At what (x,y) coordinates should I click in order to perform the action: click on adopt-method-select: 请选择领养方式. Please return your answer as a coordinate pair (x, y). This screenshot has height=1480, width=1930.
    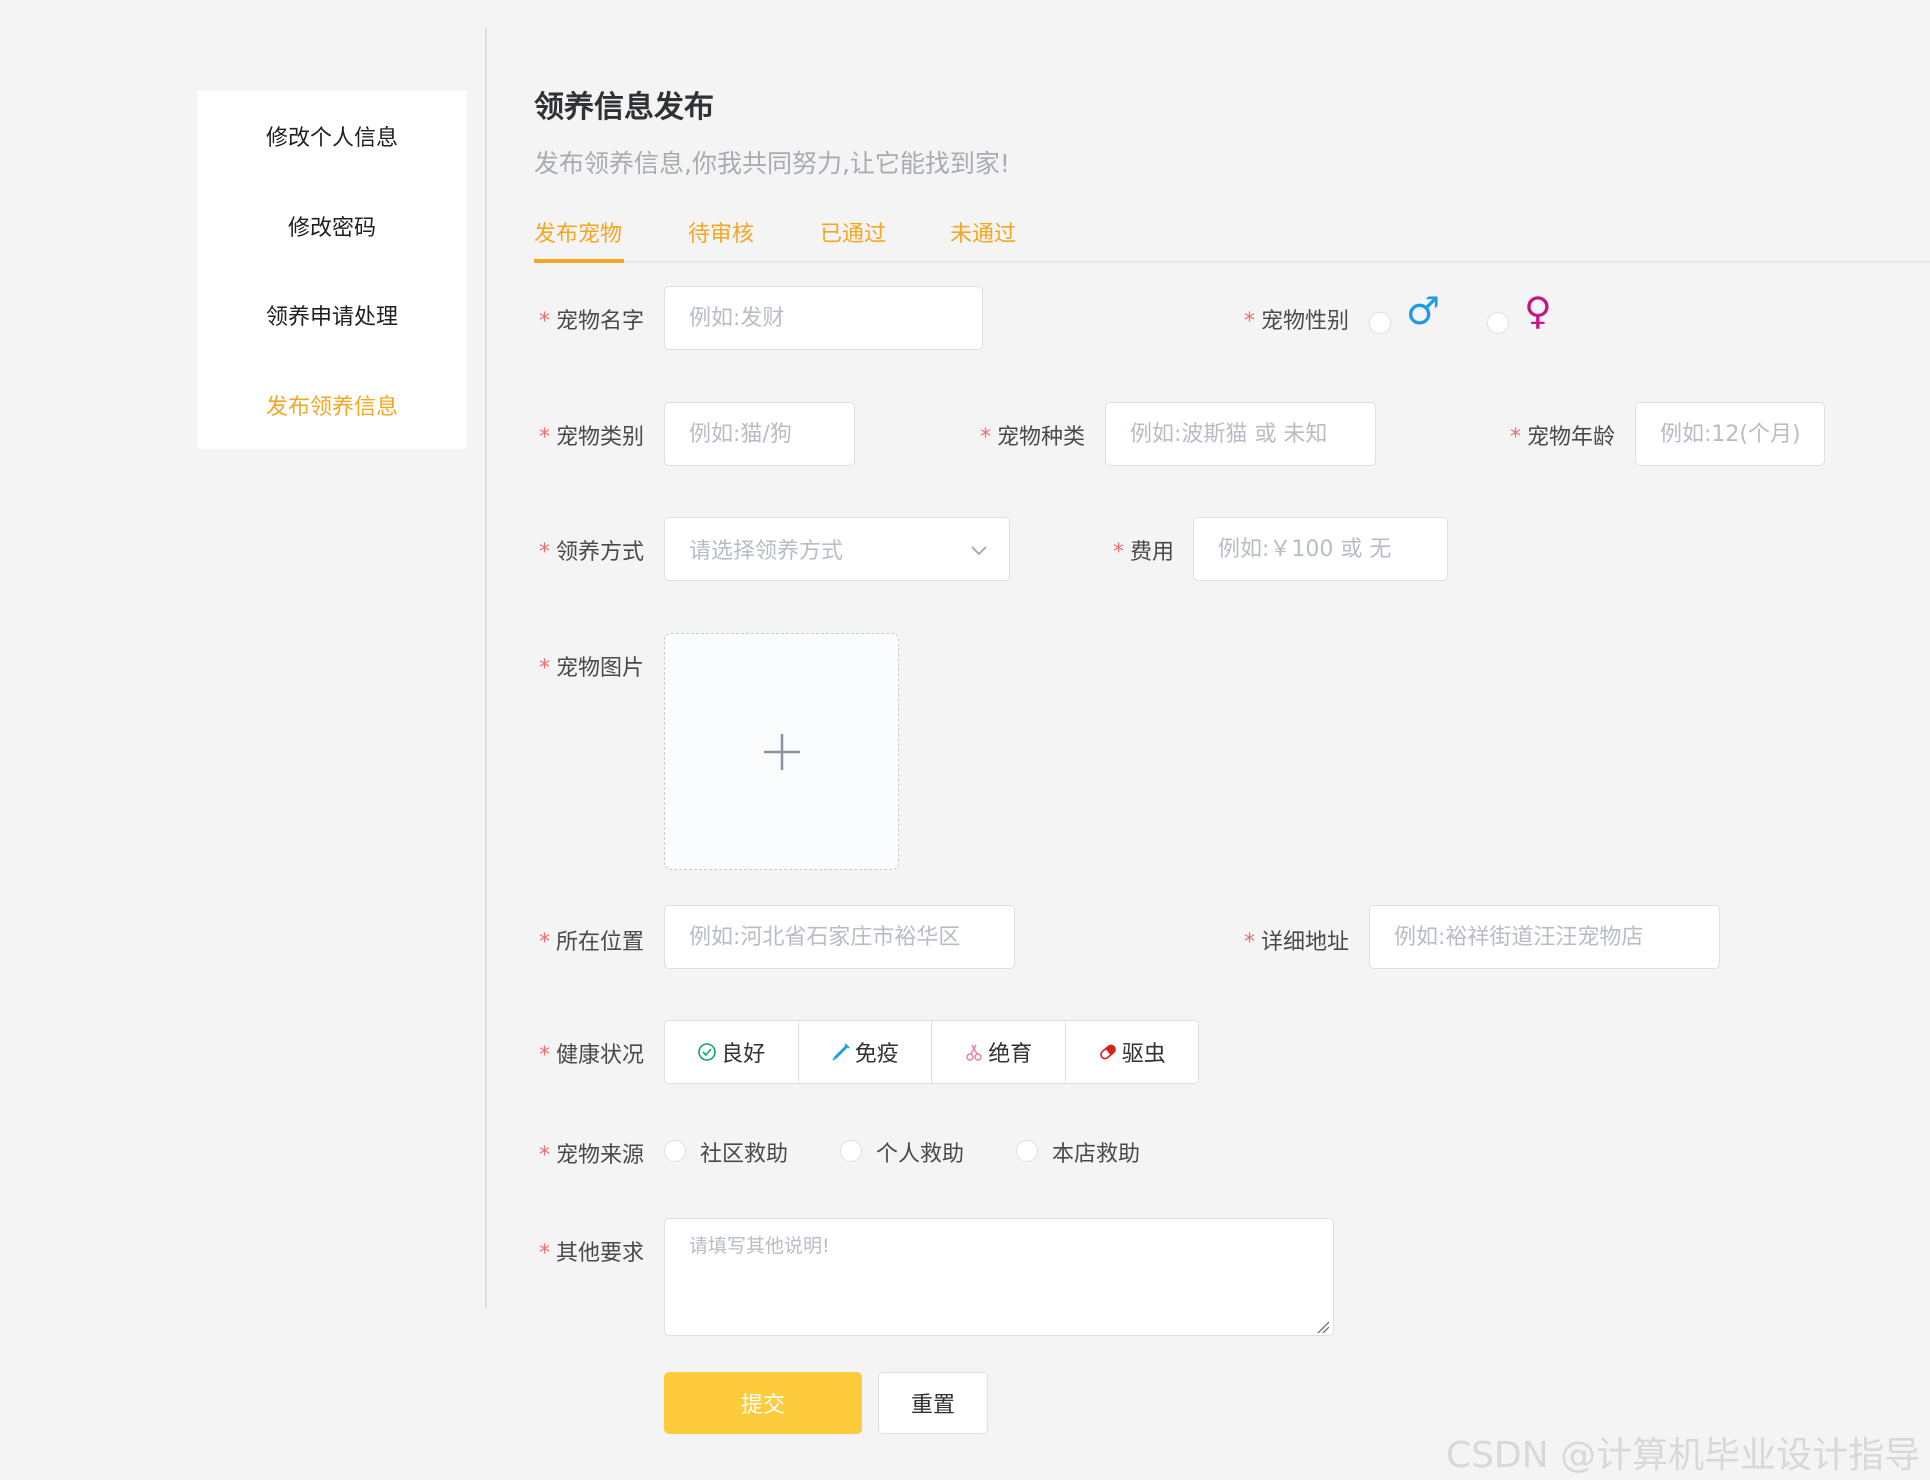
    Looking at the image, I should click on (837, 549).